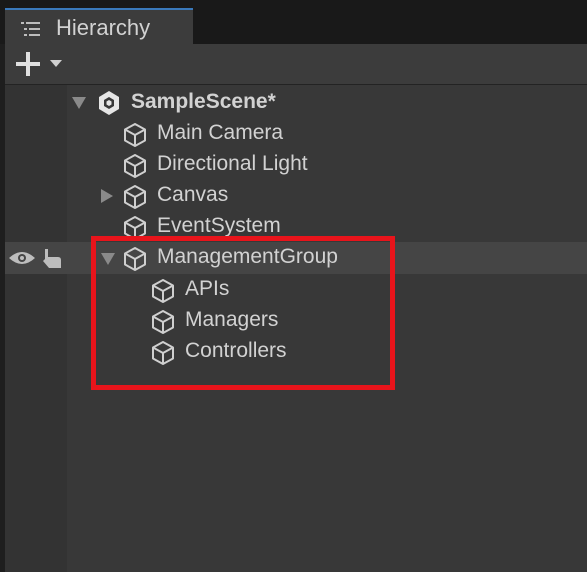 Image resolution: width=587 pixels, height=572 pixels. Describe the element at coordinates (293, 22) in the screenshot. I see `tab-strip: Hierarchy` at that location.